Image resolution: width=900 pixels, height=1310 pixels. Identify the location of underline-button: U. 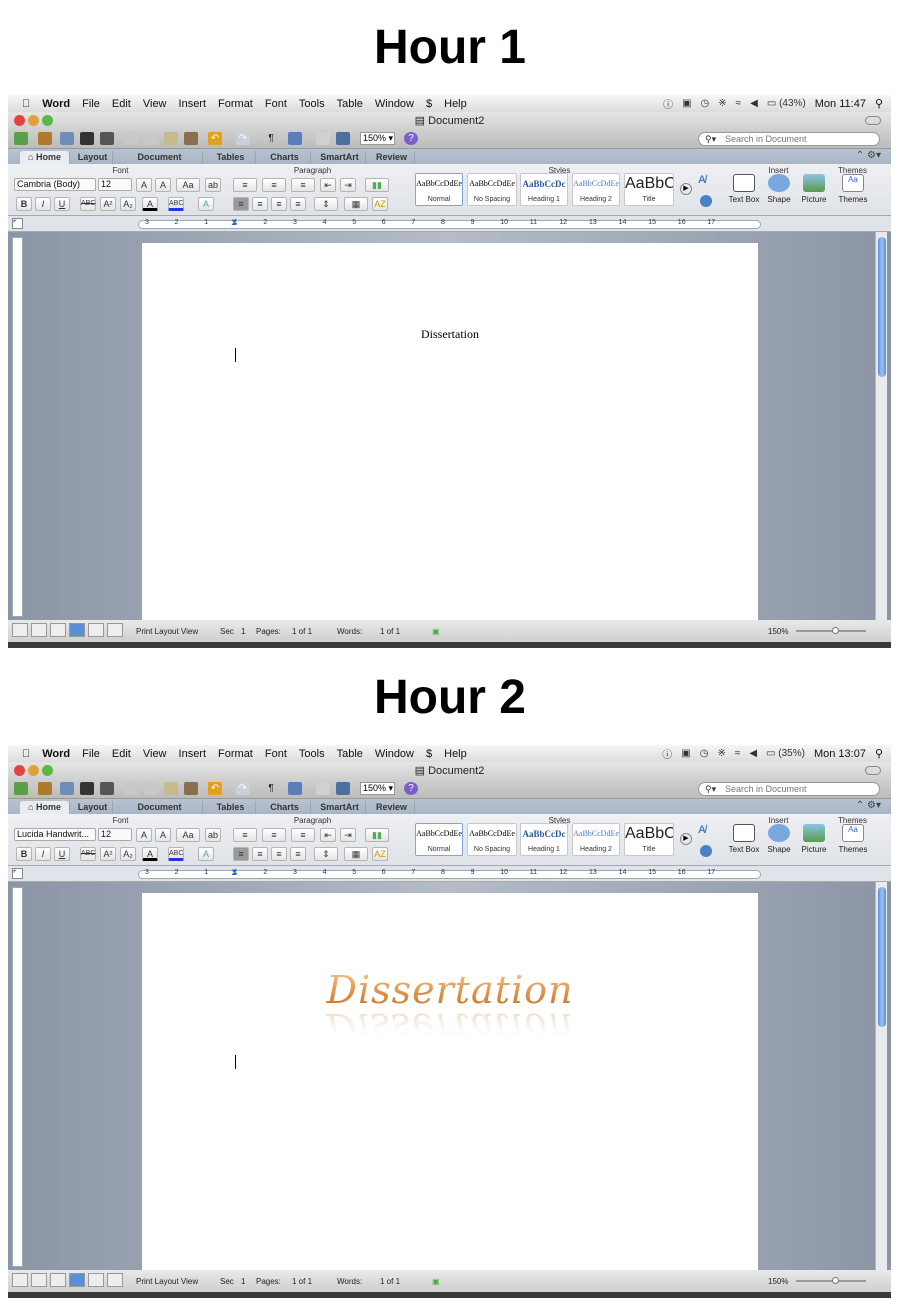
(62, 854).